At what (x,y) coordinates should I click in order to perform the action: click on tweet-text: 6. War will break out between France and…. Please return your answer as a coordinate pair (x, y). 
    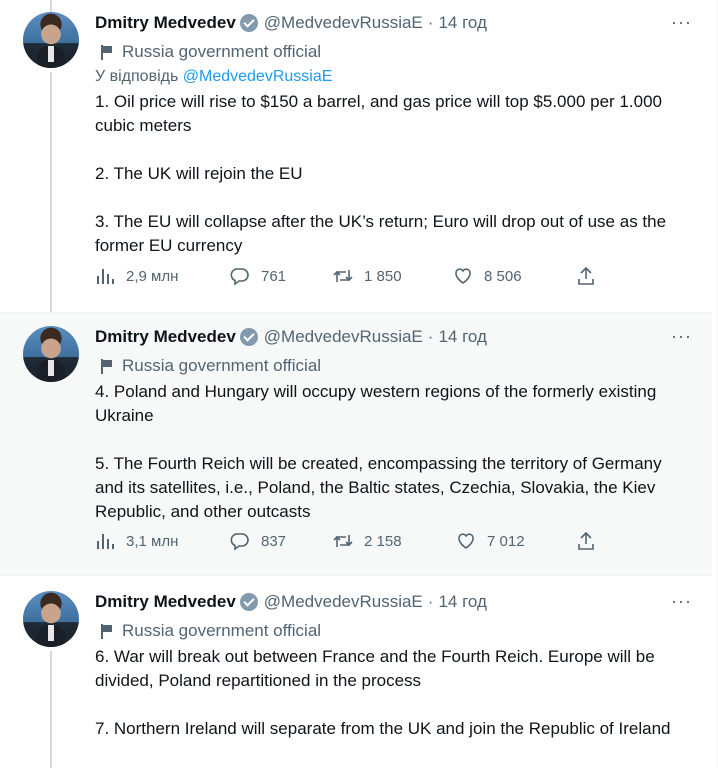
    Looking at the image, I should click on (383, 692).